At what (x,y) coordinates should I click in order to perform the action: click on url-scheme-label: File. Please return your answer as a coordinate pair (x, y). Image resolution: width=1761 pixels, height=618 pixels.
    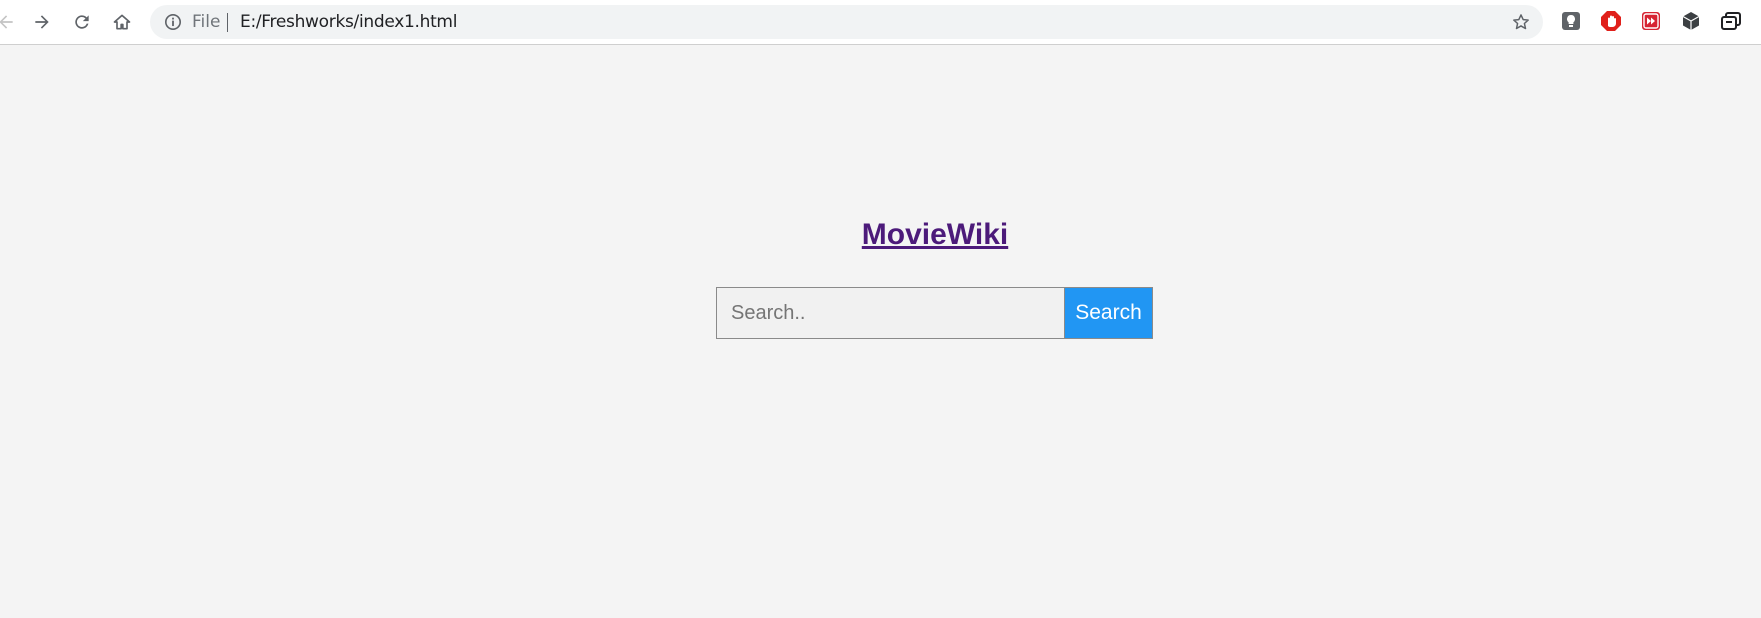
    Looking at the image, I should click on (206, 22).